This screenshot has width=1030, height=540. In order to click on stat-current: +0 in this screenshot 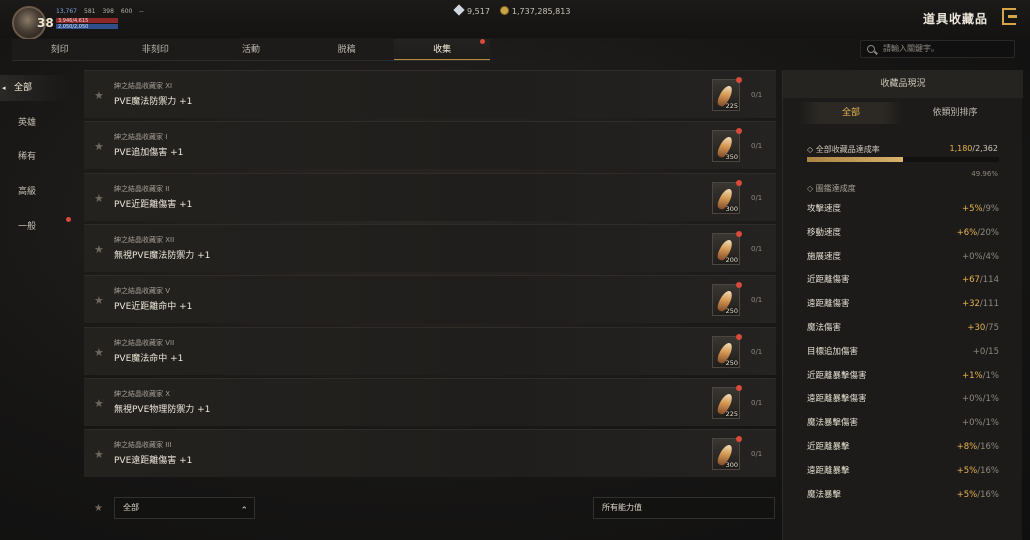, I will do `click(979, 351)`.